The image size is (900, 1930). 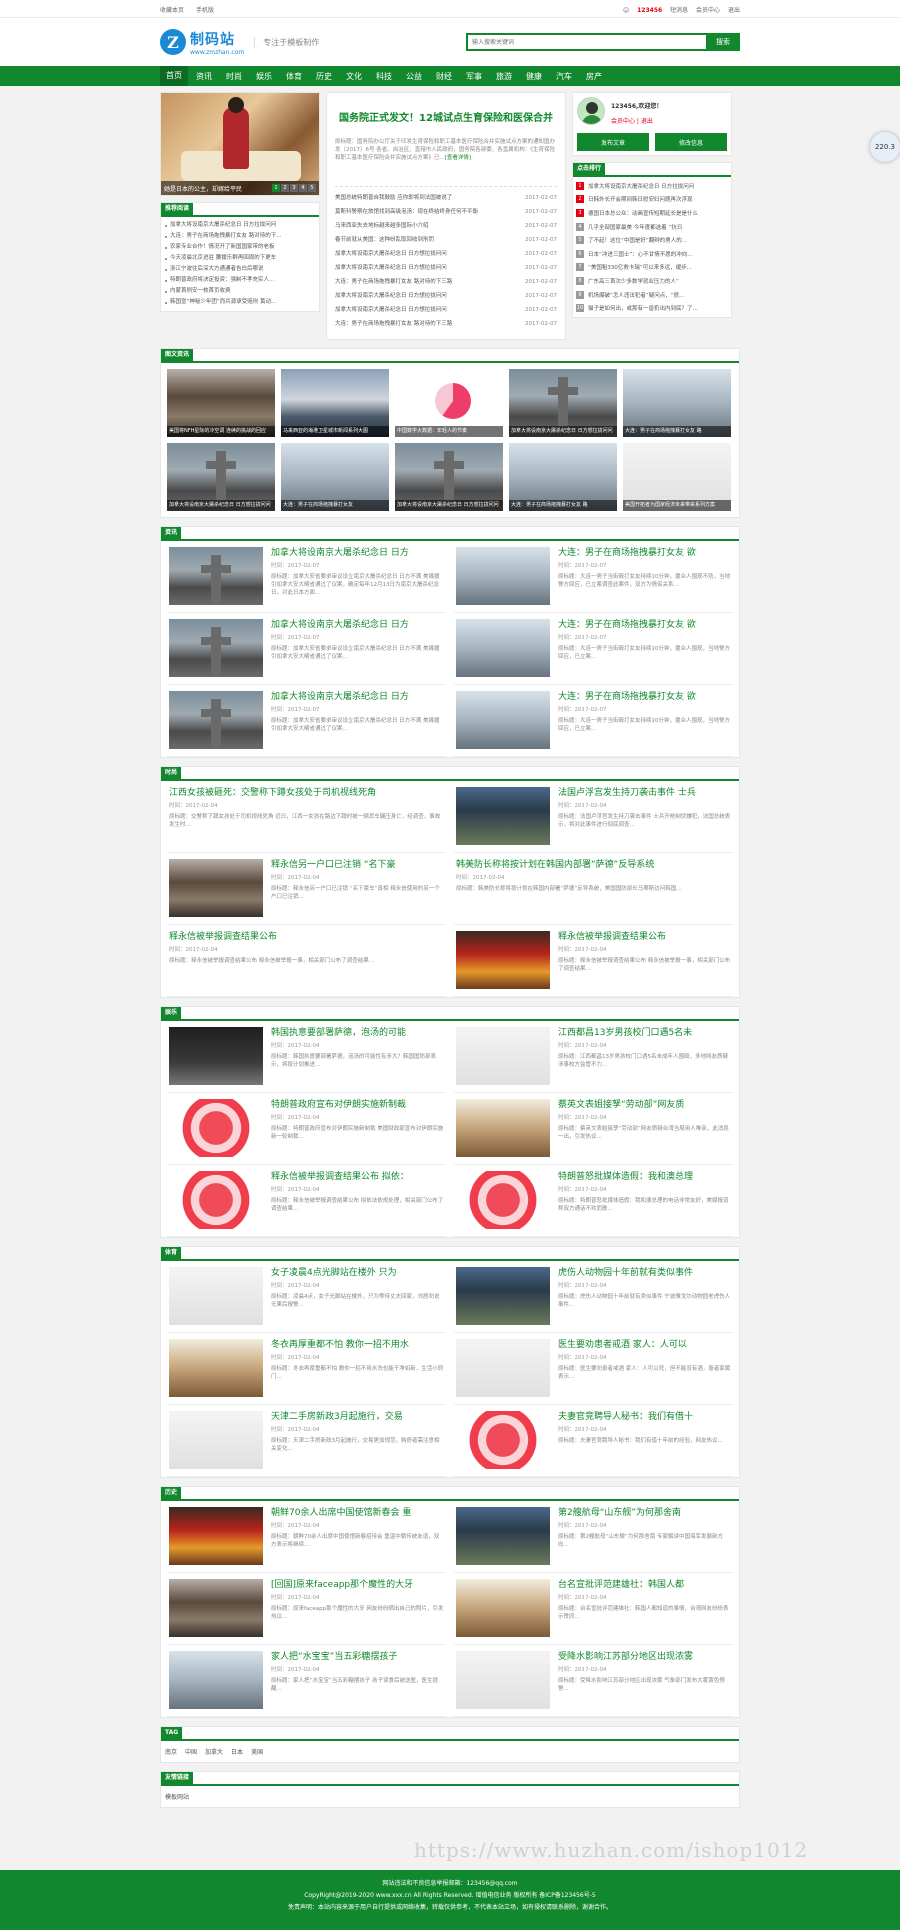 I want to click on gallery-thumb: 美国开拓者为国家经济未来带来系列方案, so click(x=677, y=477).